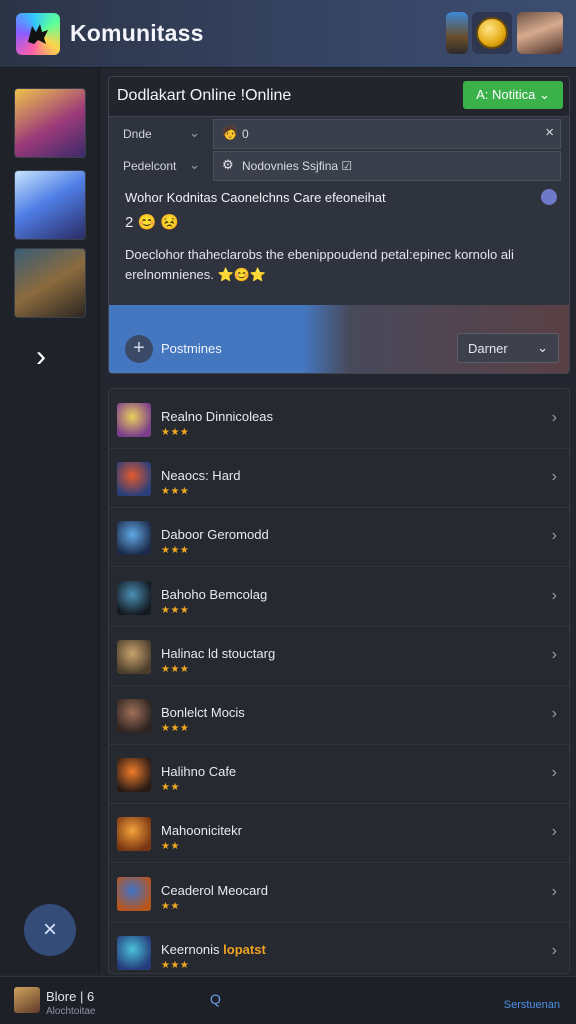 This screenshot has width=576, height=1024. What do you see at coordinates (288, 1000) in the screenshot?
I see `bottom-bar: Blore | 6 Alochtoitae Q Serstuenan` at bounding box center [288, 1000].